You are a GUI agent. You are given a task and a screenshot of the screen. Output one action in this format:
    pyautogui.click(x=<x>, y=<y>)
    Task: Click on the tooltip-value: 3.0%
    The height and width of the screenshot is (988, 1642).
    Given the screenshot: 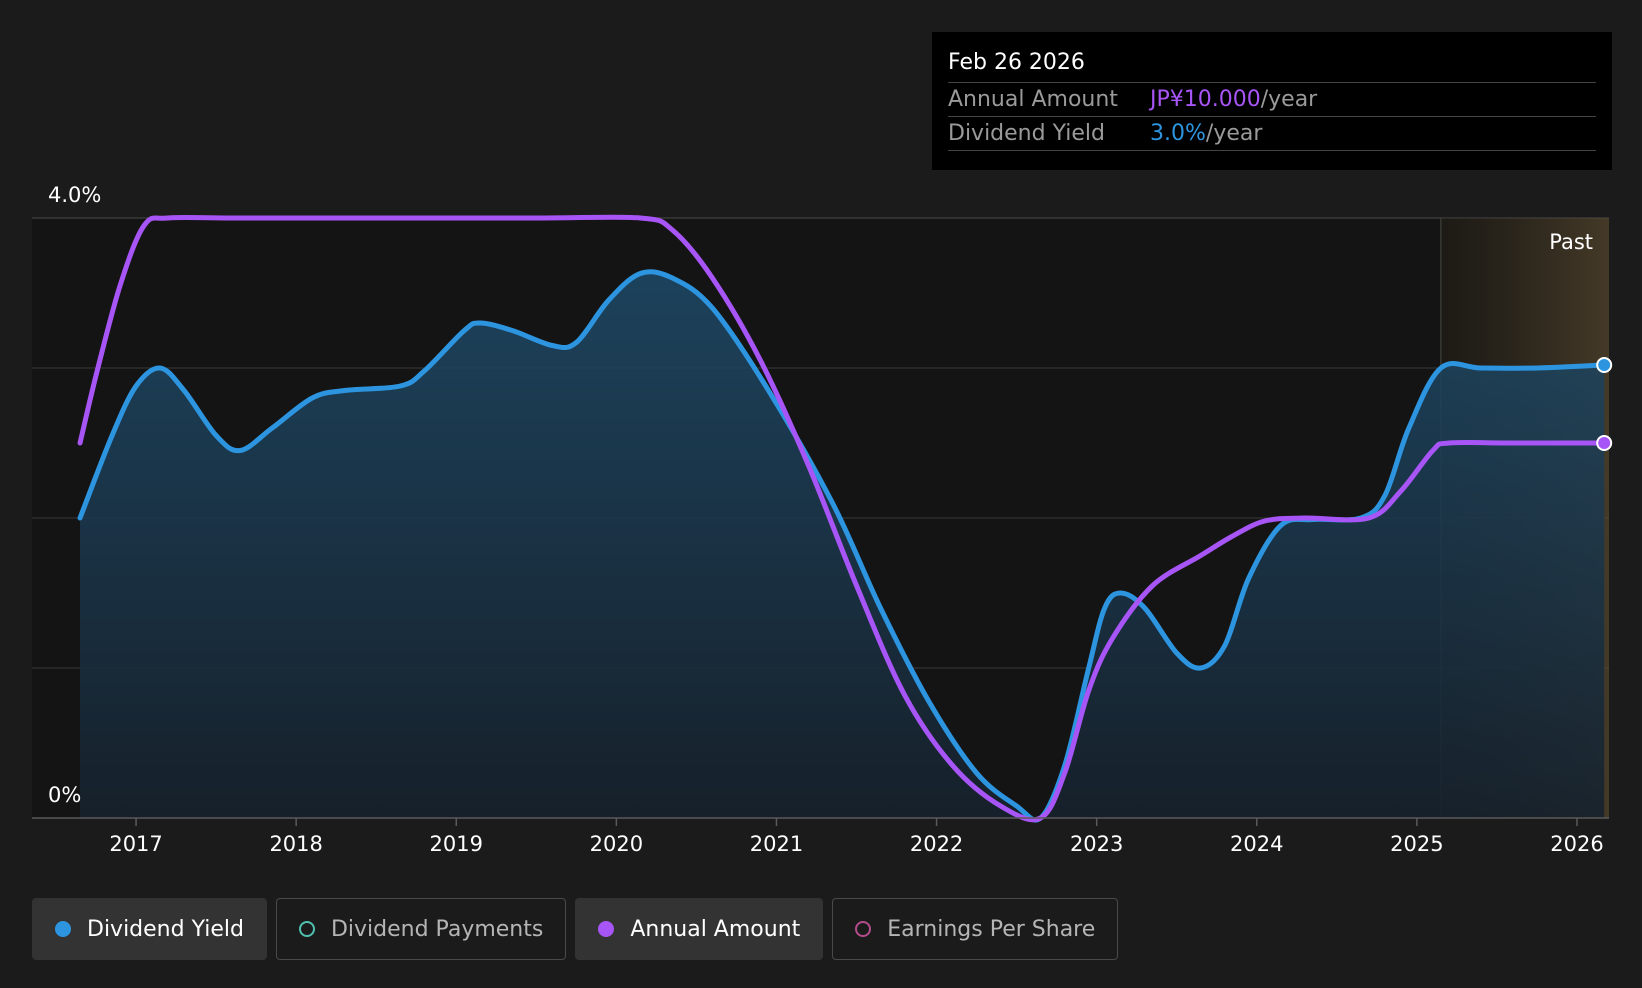 What is the action you would take?
    pyautogui.click(x=1178, y=133)
    